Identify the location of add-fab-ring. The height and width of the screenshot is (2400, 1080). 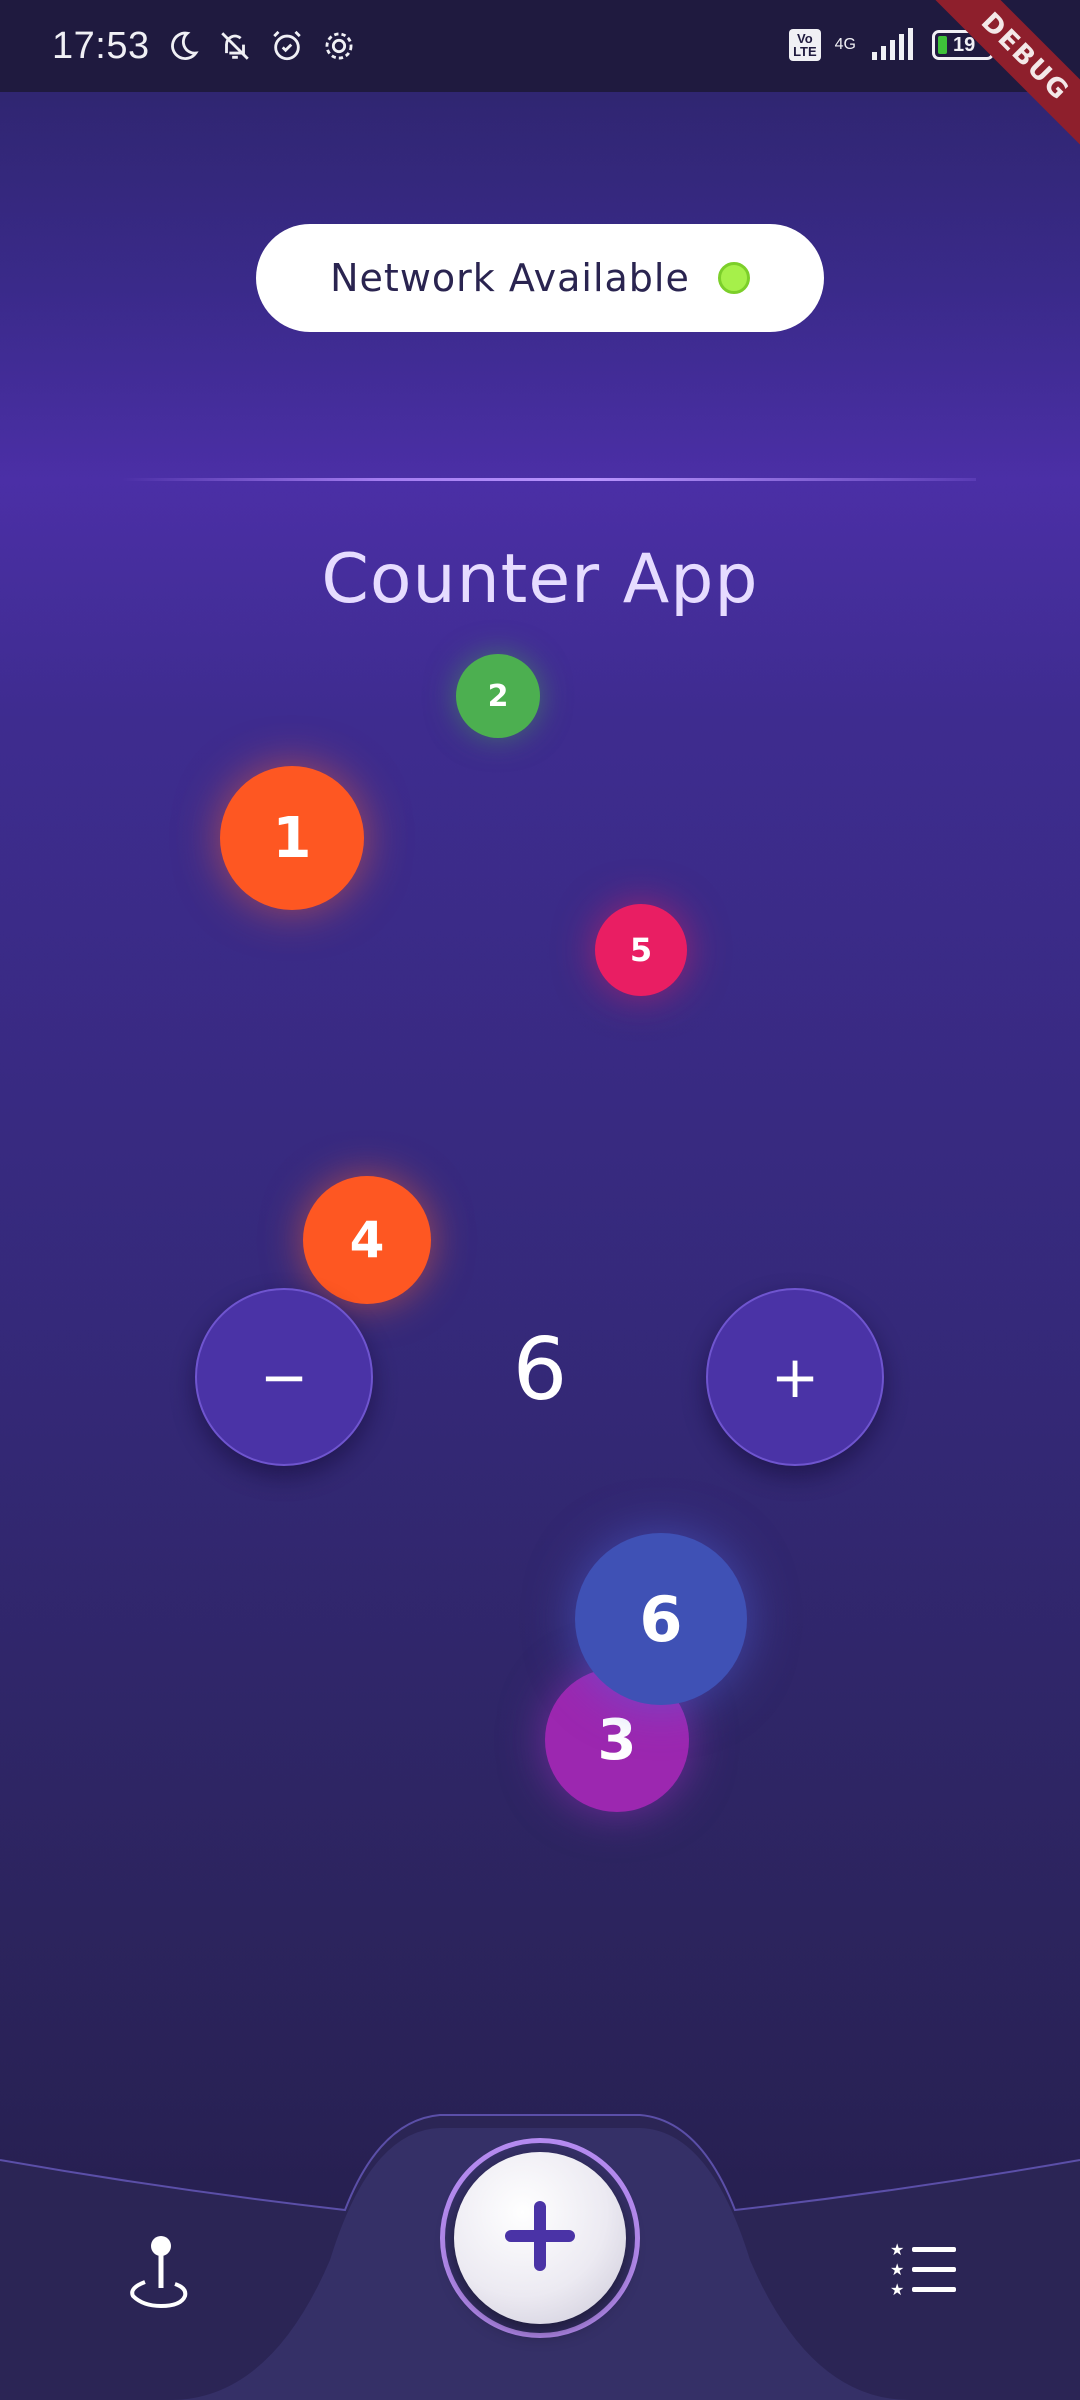
(540, 2238).